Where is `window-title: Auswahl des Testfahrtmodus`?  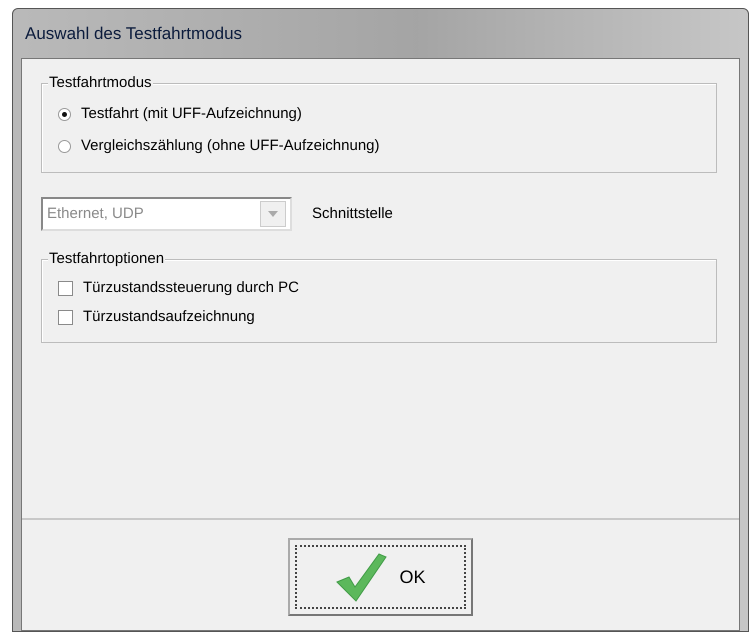 window-title: Auswahl des Testfahrtmodus is located at coordinates (134, 33).